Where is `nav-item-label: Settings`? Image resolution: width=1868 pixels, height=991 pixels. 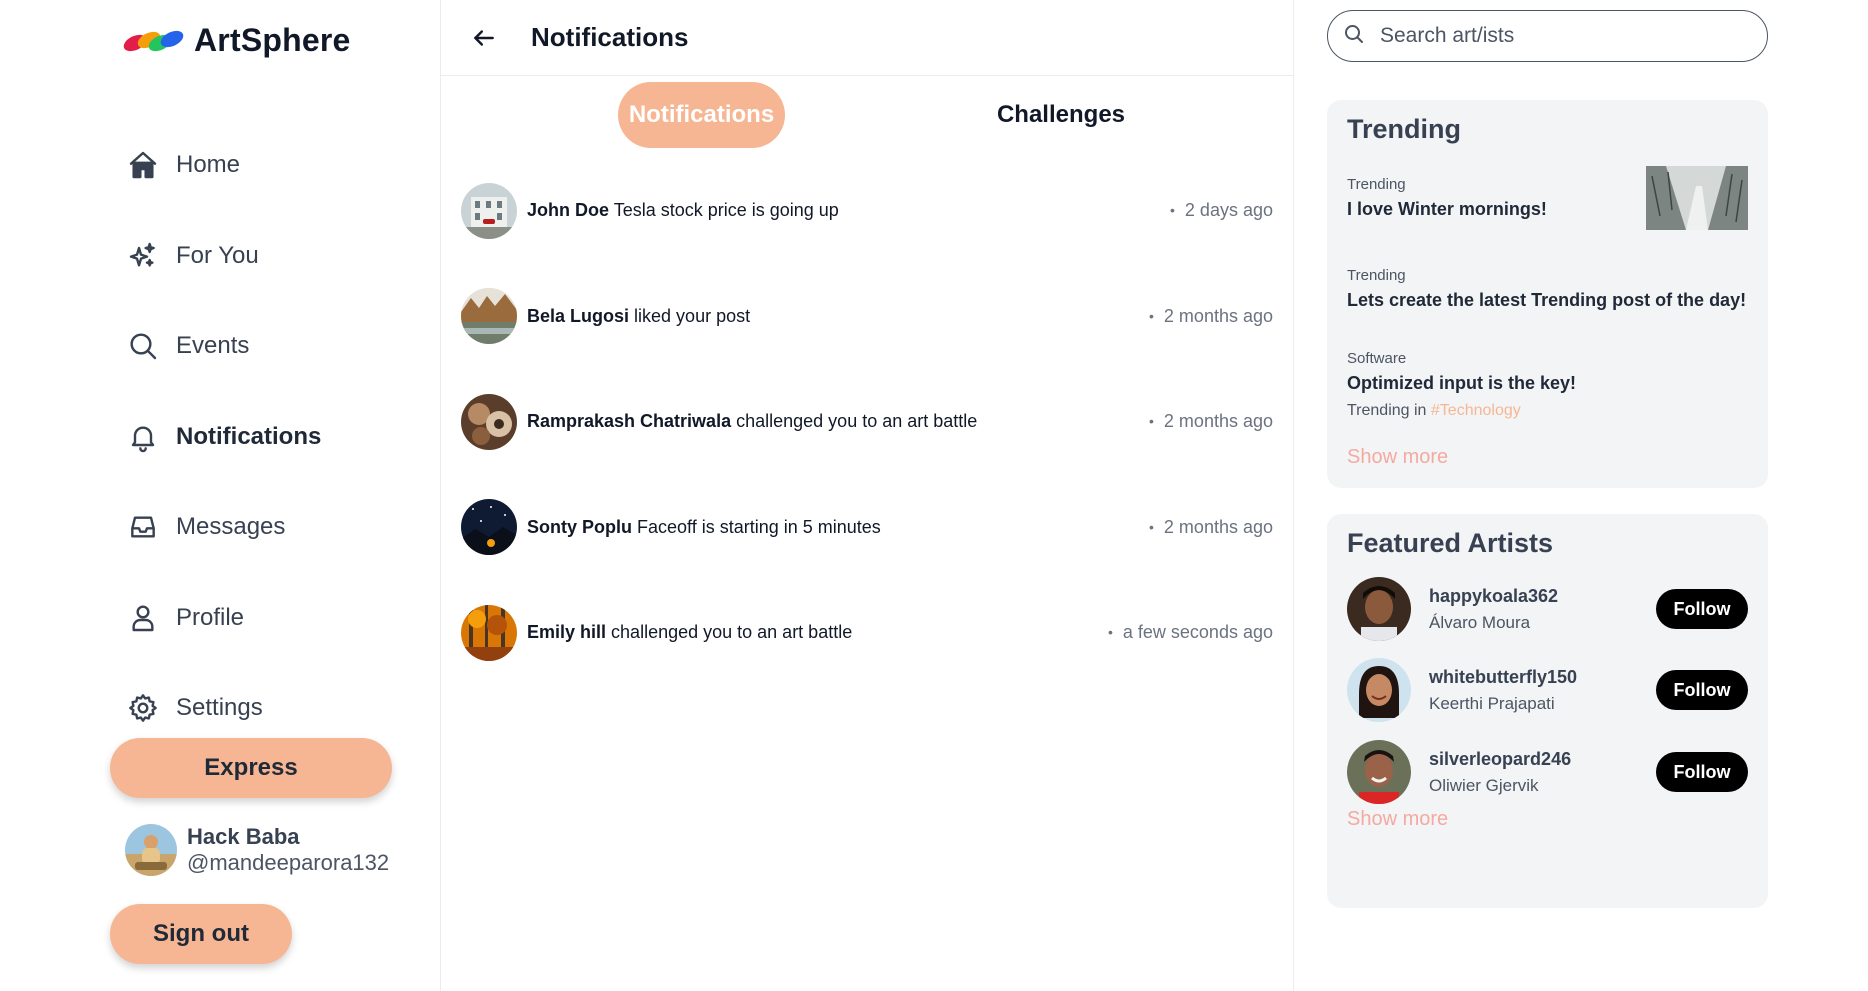
nav-item-label: Settings is located at coordinates (219, 708).